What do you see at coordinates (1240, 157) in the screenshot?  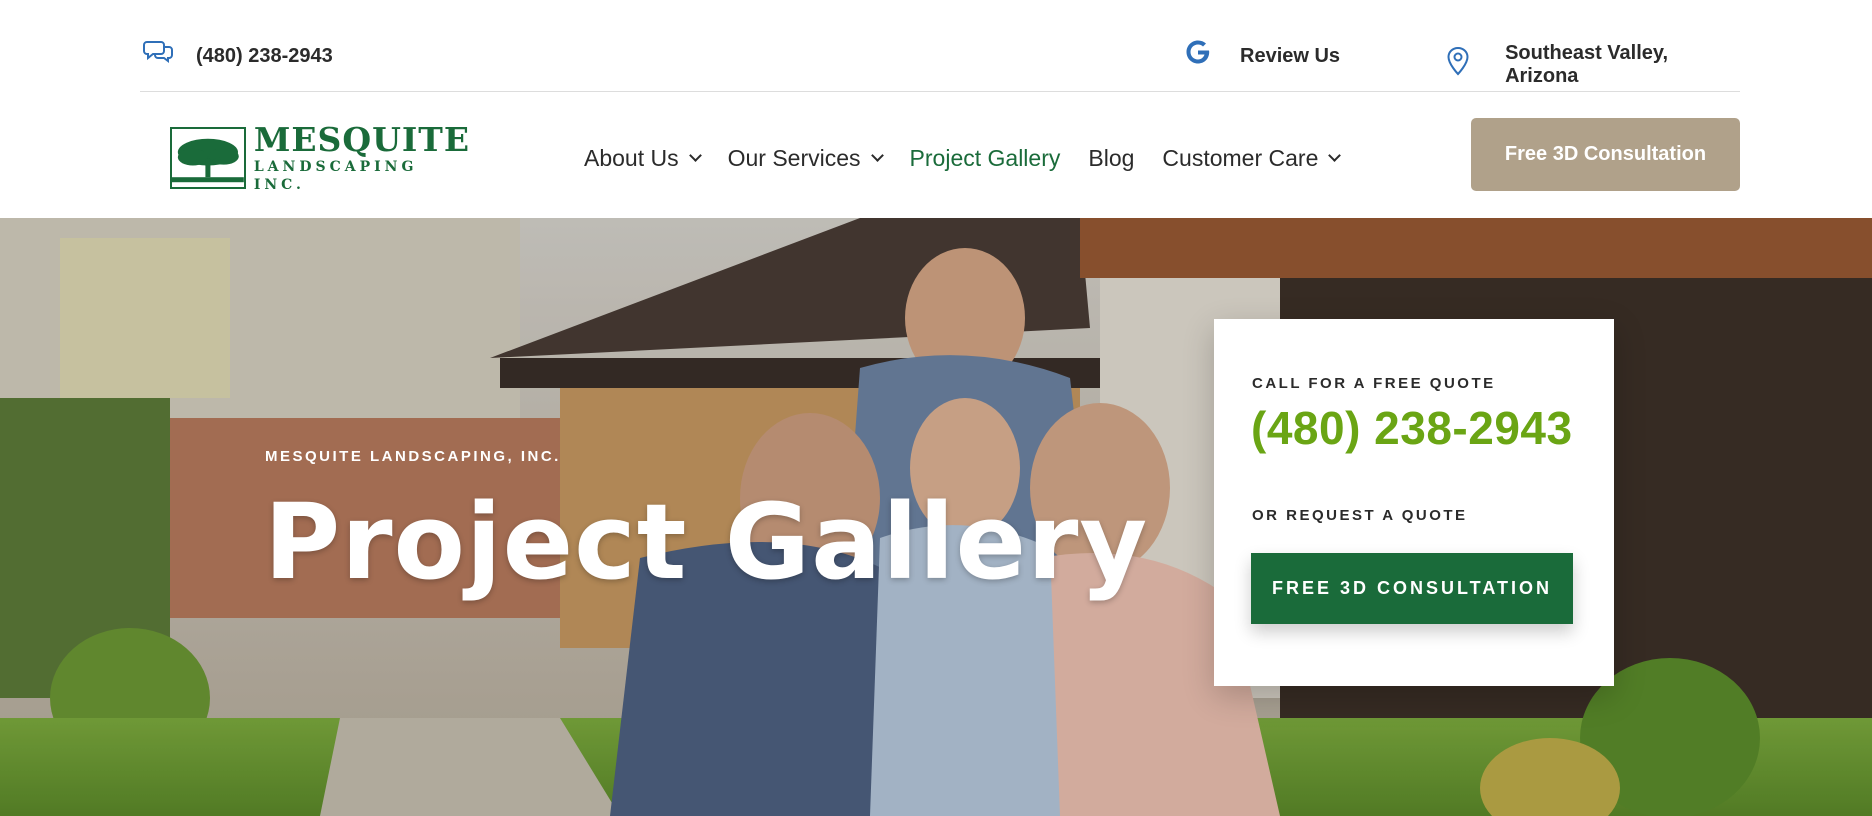 I see `nav-label: Customer Care` at bounding box center [1240, 157].